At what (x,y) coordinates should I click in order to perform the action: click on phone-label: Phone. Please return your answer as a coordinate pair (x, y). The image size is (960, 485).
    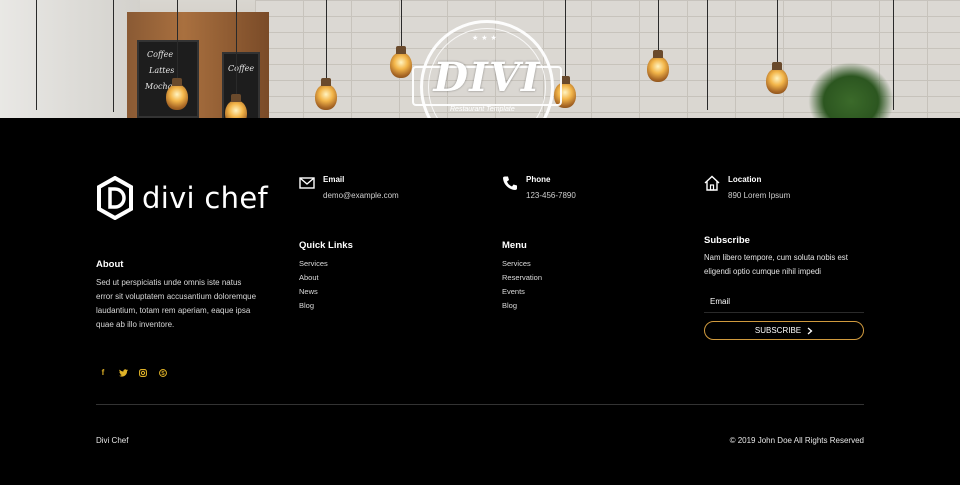
    Looking at the image, I should click on (538, 179).